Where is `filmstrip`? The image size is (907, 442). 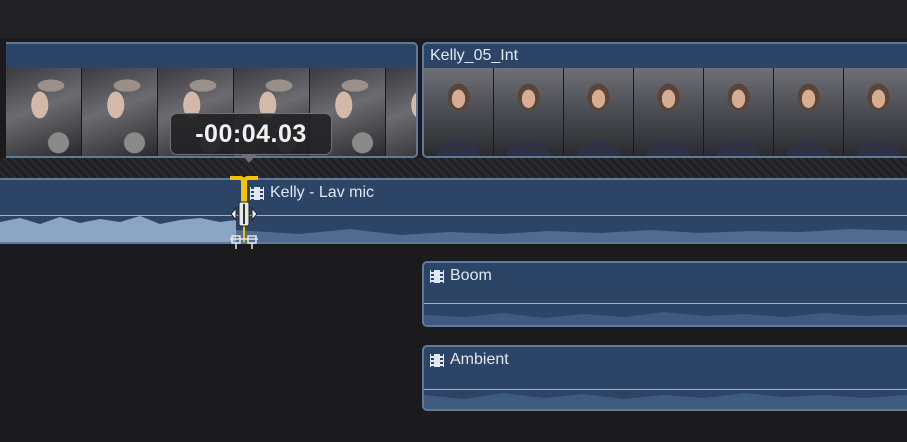 filmstrip is located at coordinates (665, 112).